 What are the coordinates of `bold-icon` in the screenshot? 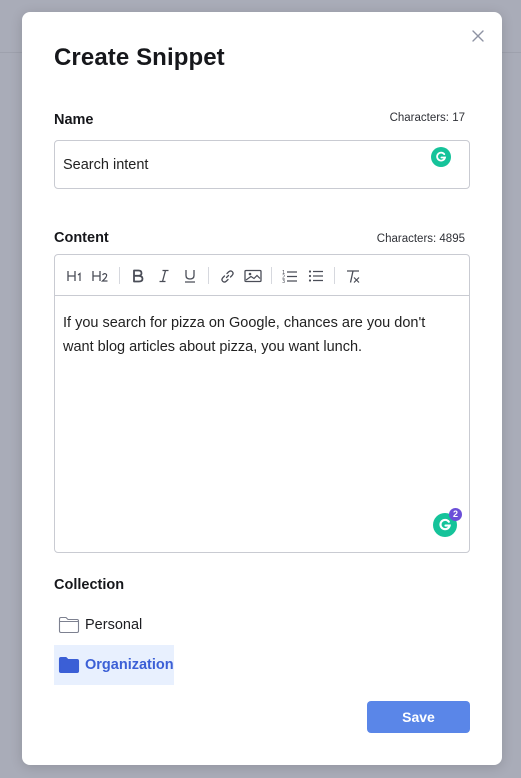 It's located at (138, 276).